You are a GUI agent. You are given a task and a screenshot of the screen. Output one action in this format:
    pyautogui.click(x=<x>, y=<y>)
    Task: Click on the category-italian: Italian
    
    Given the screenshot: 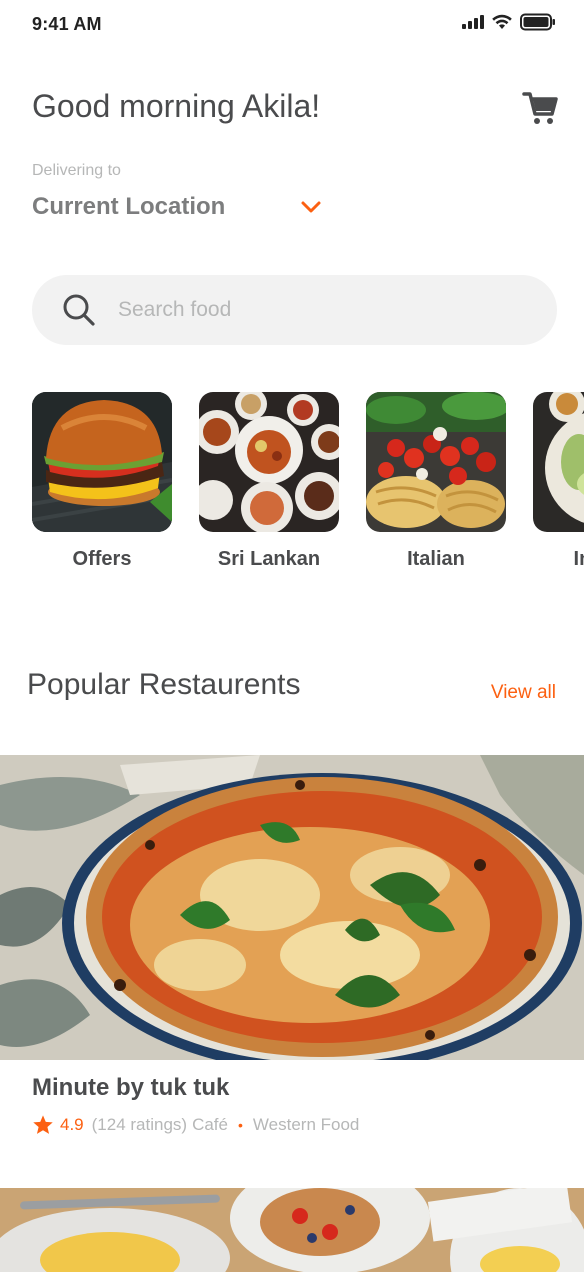 What is the action you would take?
    pyautogui.click(x=436, y=481)
    